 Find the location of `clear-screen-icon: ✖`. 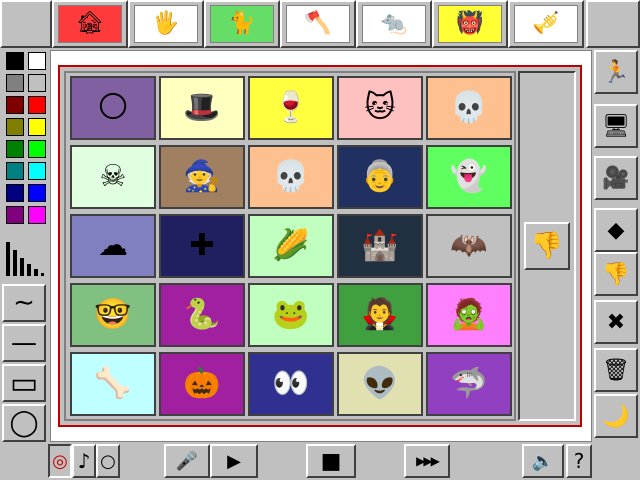

clear-screen-icon: ✖ is located at coordinates (616, 322).